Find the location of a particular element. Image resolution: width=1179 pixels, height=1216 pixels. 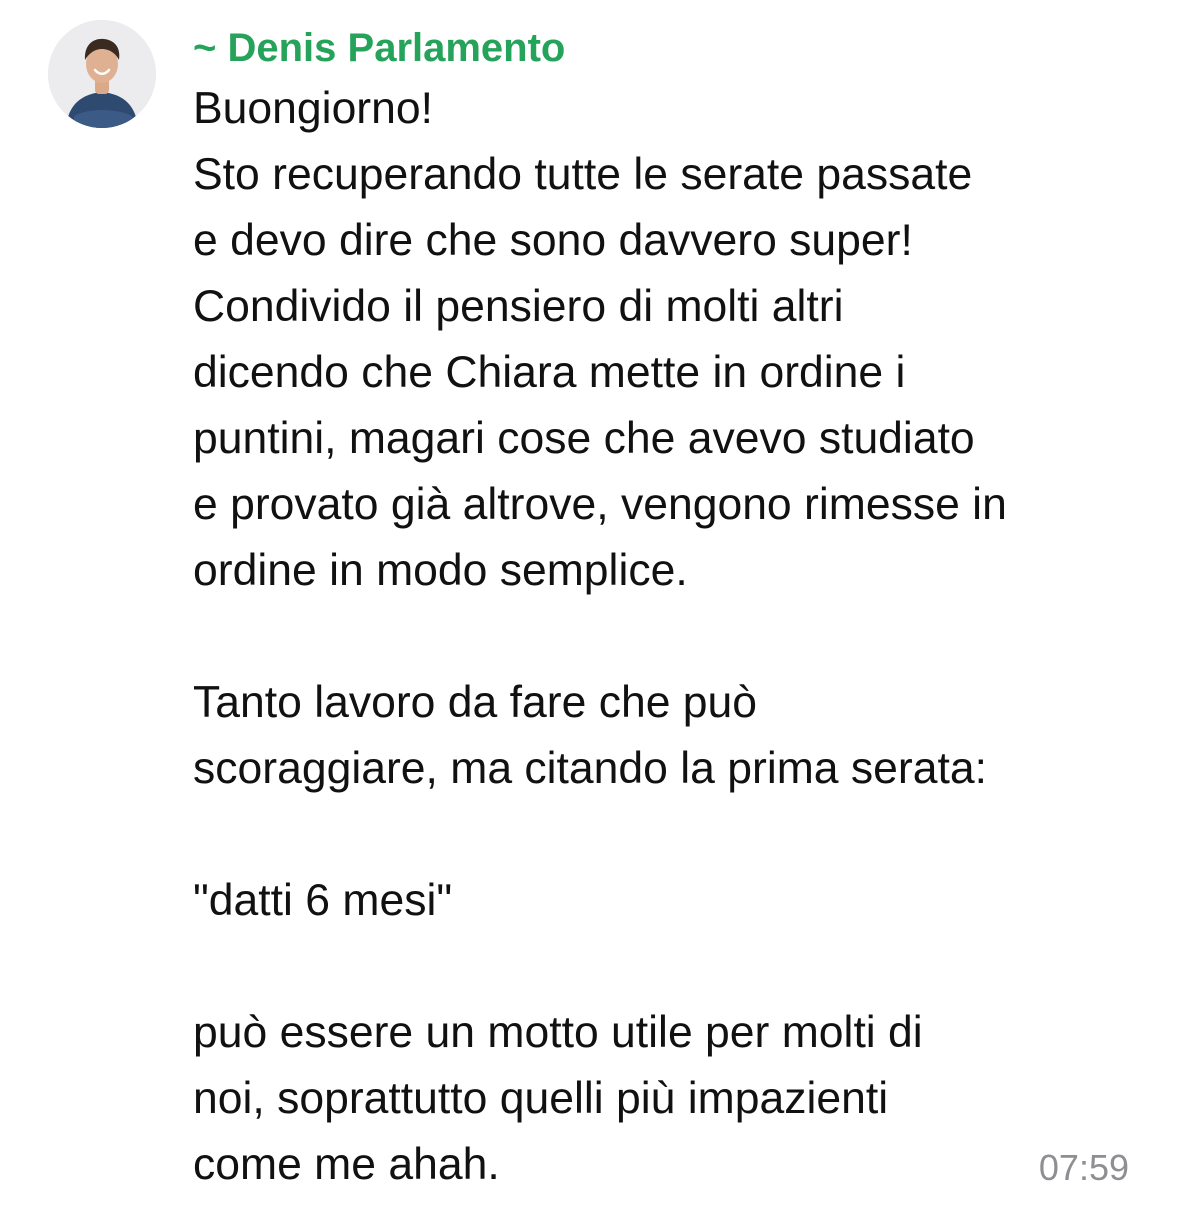

message-line: noi, soprattutto quelli più impazienti is located at coordinates (541, 1098).